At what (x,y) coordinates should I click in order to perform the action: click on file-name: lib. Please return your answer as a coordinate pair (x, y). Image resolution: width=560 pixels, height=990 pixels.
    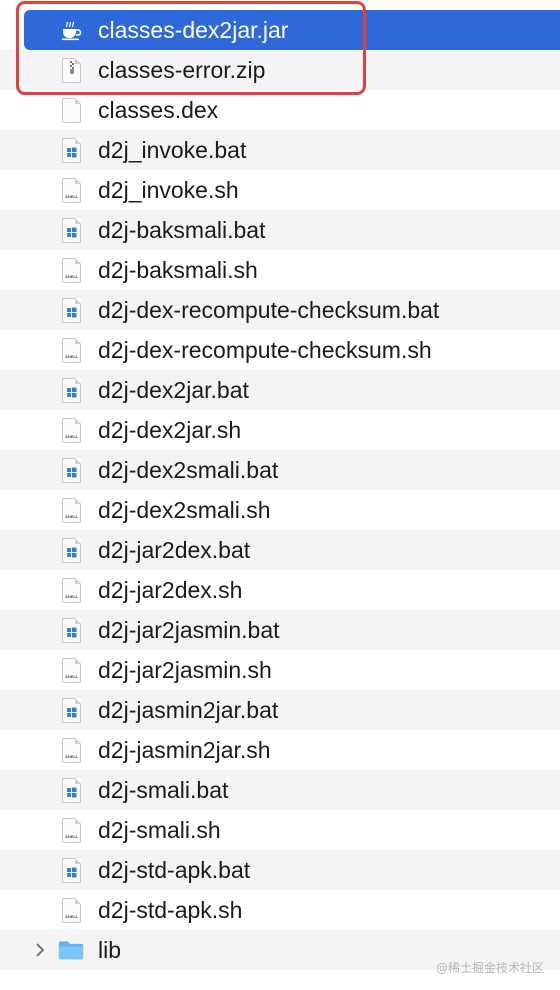
    Looking at the image, I should click on (110, 950).